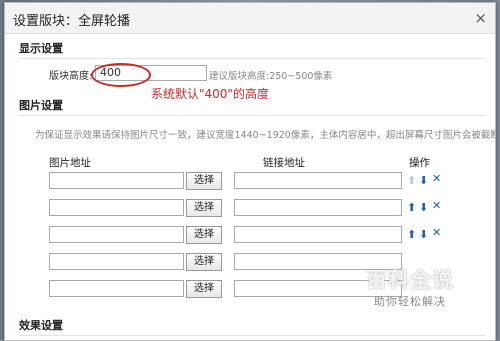  What do you see at coordinates (41, 48) in the screenshot?
I see `section-display-title: 显示设置` at bounding box center [41, 48].